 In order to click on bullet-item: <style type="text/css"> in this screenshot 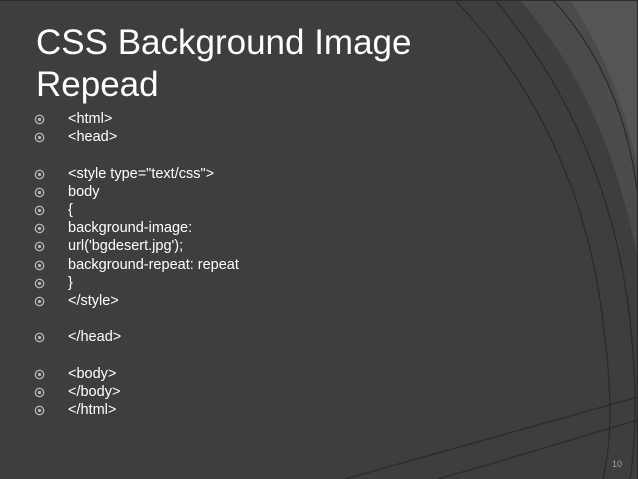, I will do `click(136, 174)`.